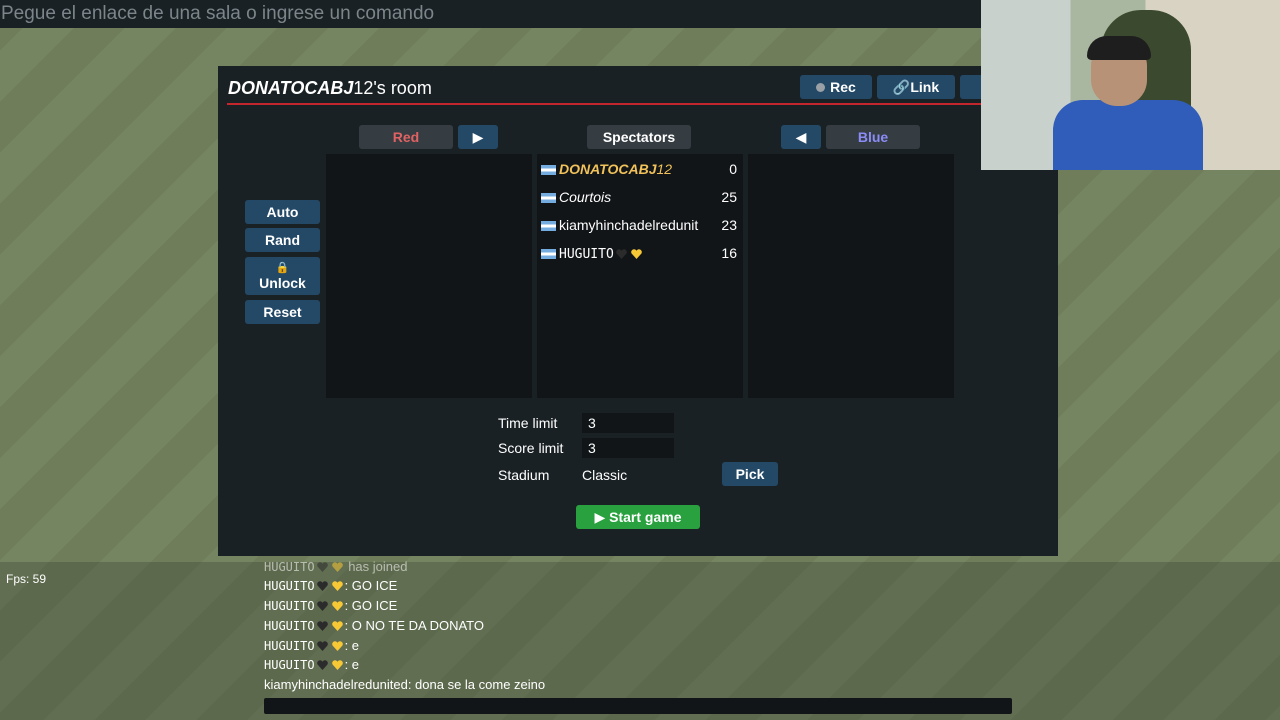 Image resolution: width=1280 pixels, height=720 pixels. What do you see at coordinates (639, 169) in the screenshot?
I see `list-item: DONATOCABJ12 0` at bounding box center [639, 169].